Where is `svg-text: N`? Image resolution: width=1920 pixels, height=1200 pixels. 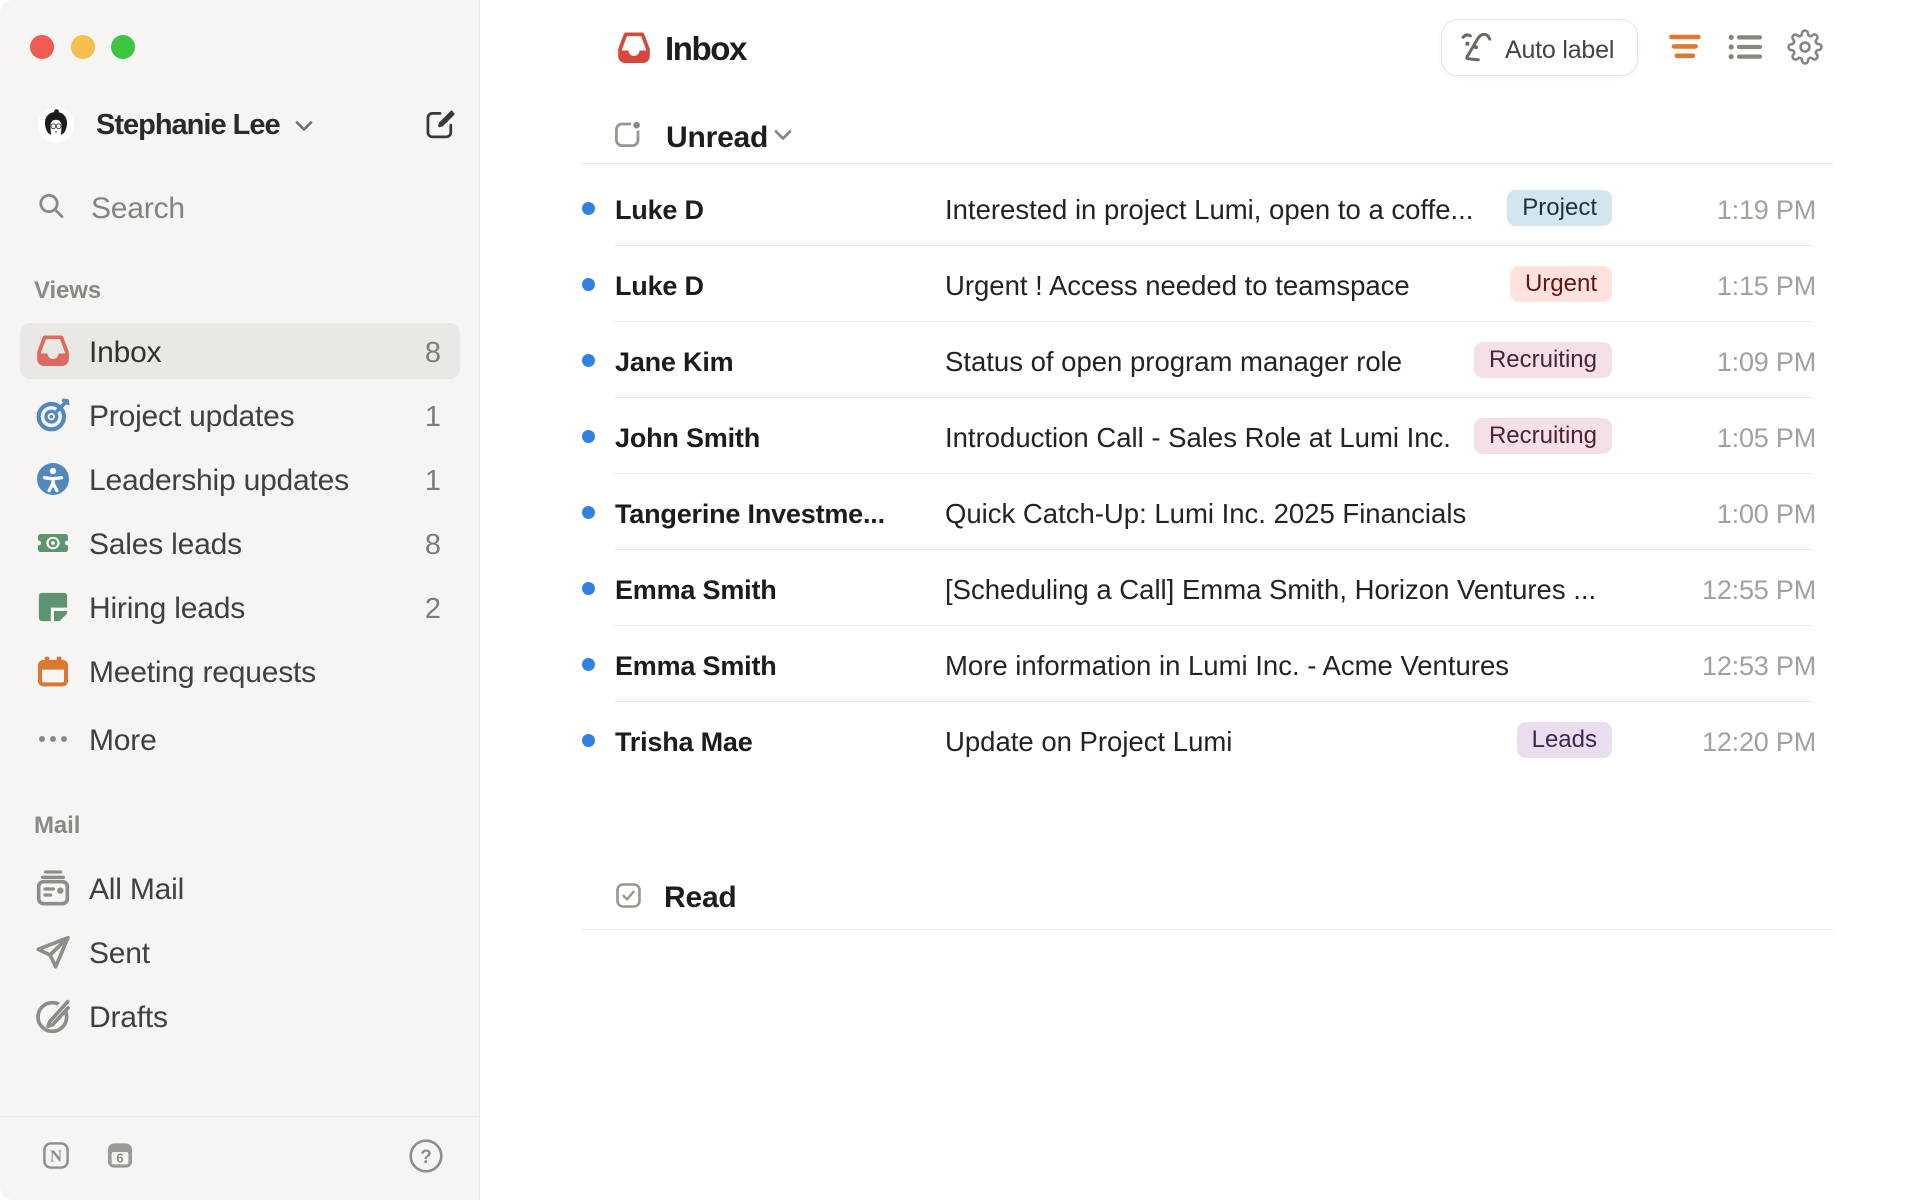 svg-text: N is located at coordinates (56, 1155).